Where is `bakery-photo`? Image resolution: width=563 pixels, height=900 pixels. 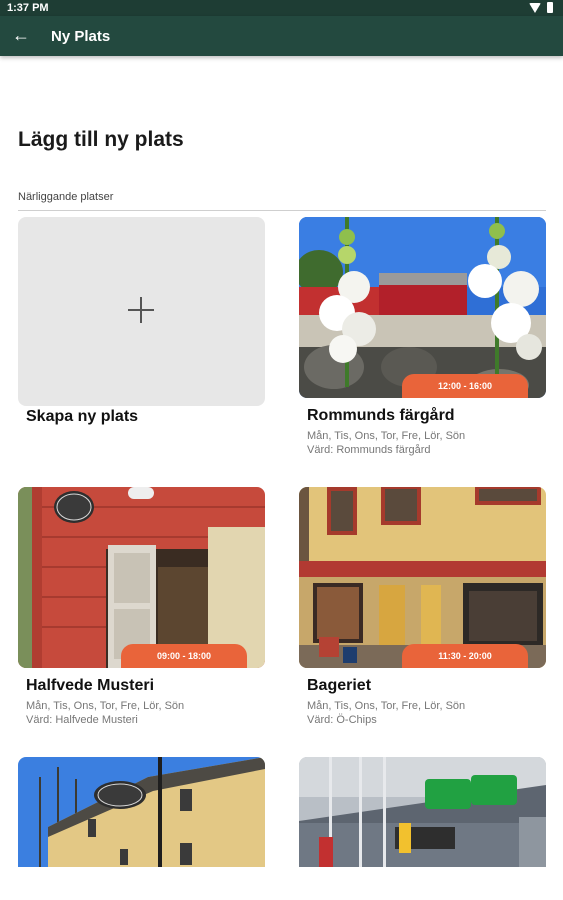 bakery-photo is located at coordinates (422, 577).